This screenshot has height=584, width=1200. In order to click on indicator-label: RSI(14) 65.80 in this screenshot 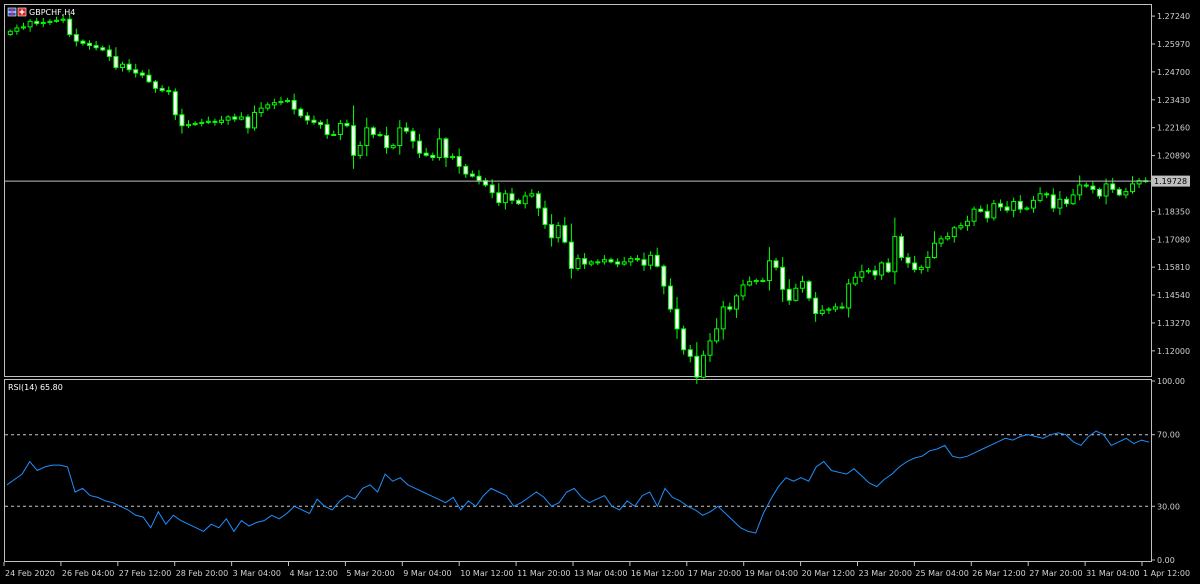, I will do `click(35, 387)`.